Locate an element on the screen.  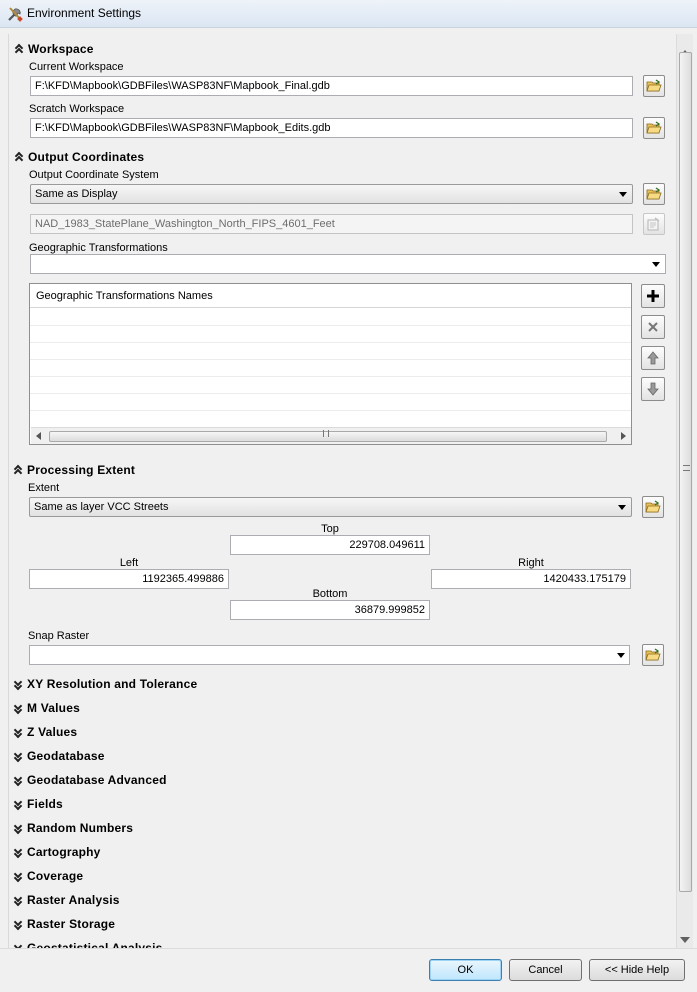
collapsed-section-header: Raster Analysis is located at coordinates (73, 900).